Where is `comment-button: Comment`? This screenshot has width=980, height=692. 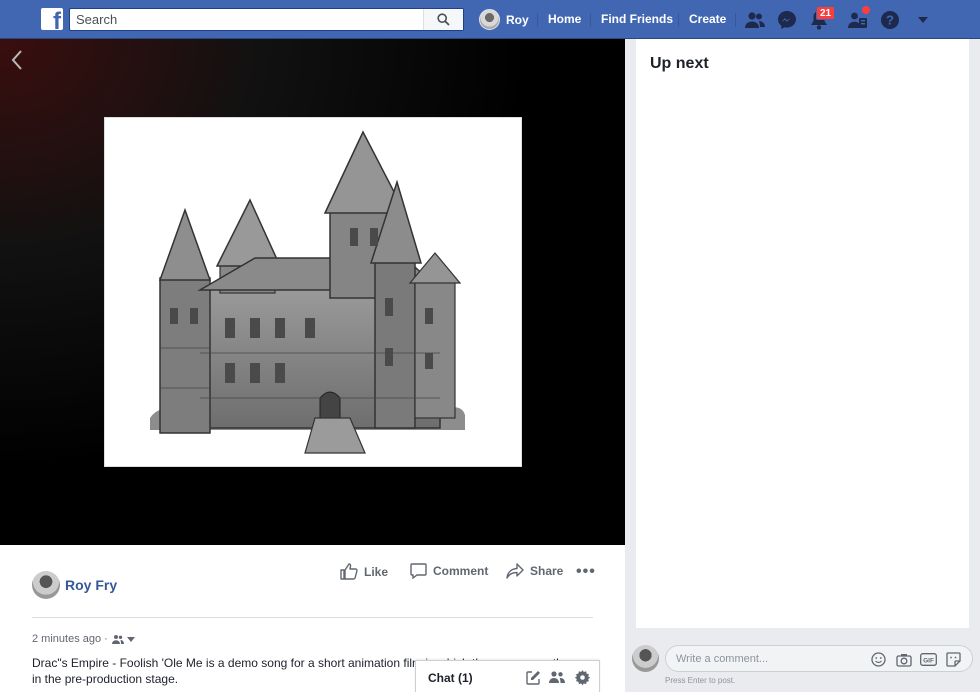
comment-button: Comment is located at coordinates (449, 571).